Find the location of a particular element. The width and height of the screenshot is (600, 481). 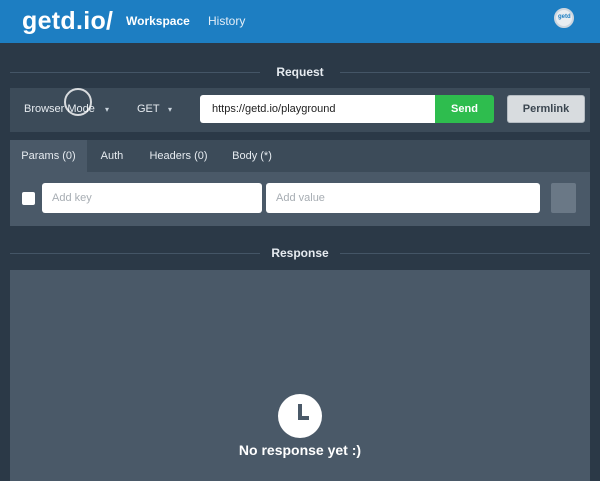

avatar-label: getd is located at coordinates (564, 17).